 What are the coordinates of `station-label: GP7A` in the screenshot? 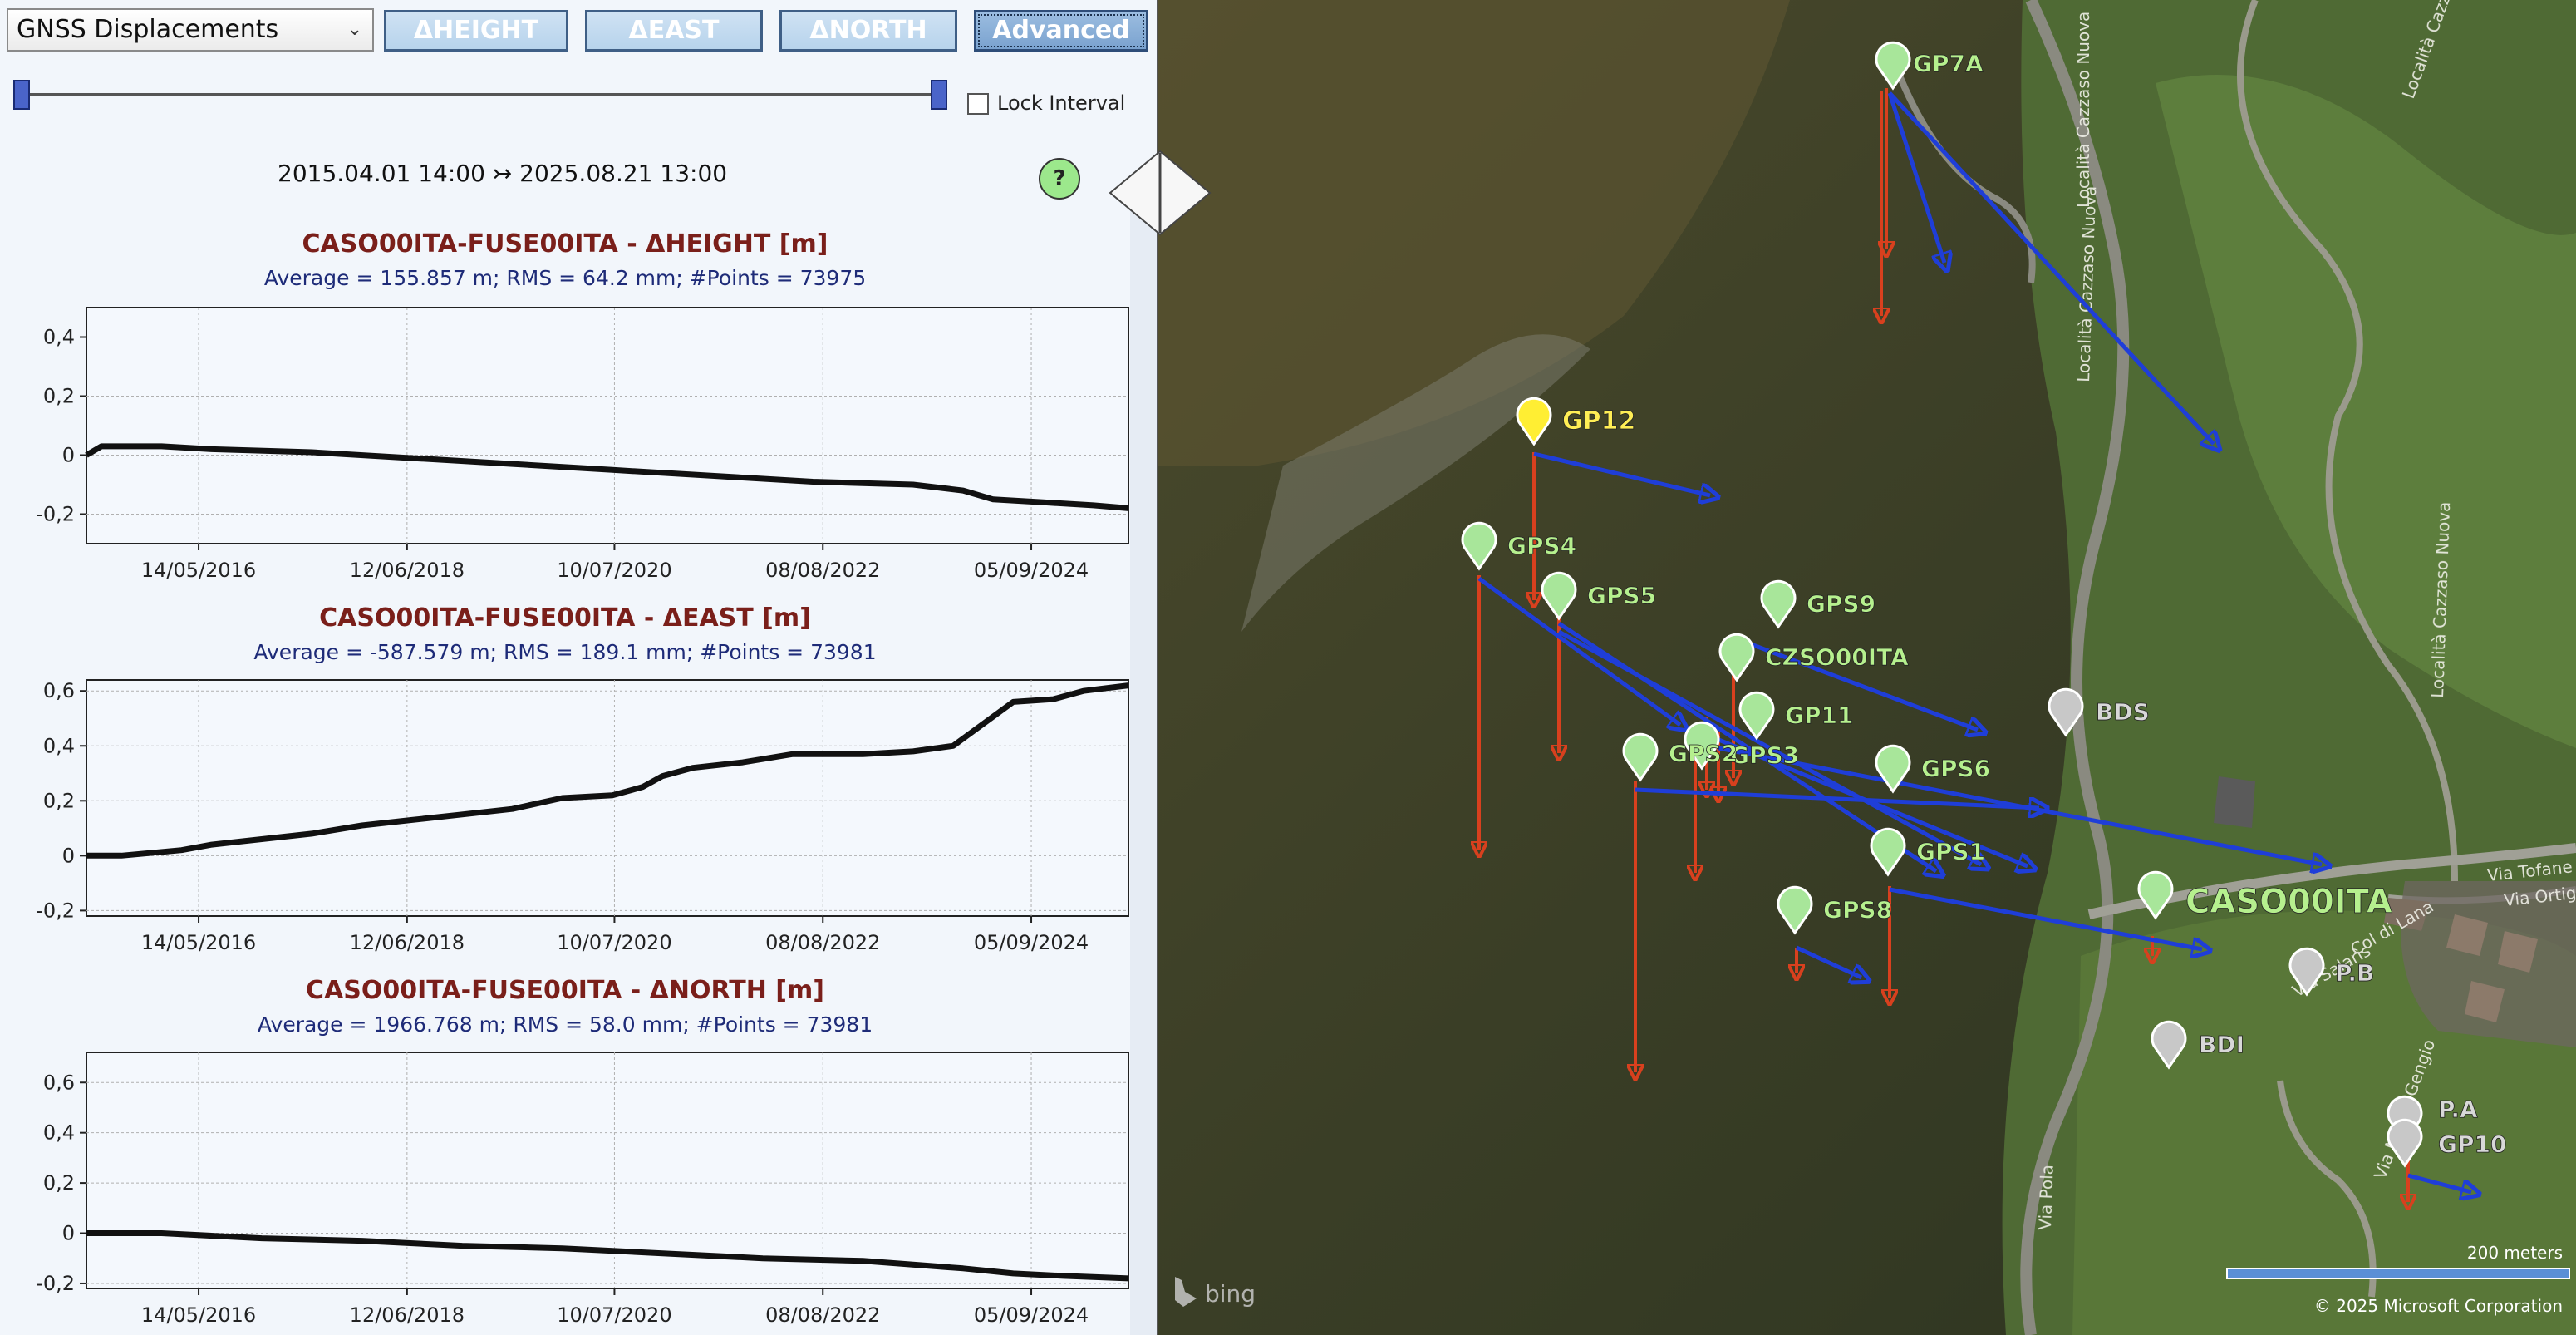 It's located at (1949, 64).